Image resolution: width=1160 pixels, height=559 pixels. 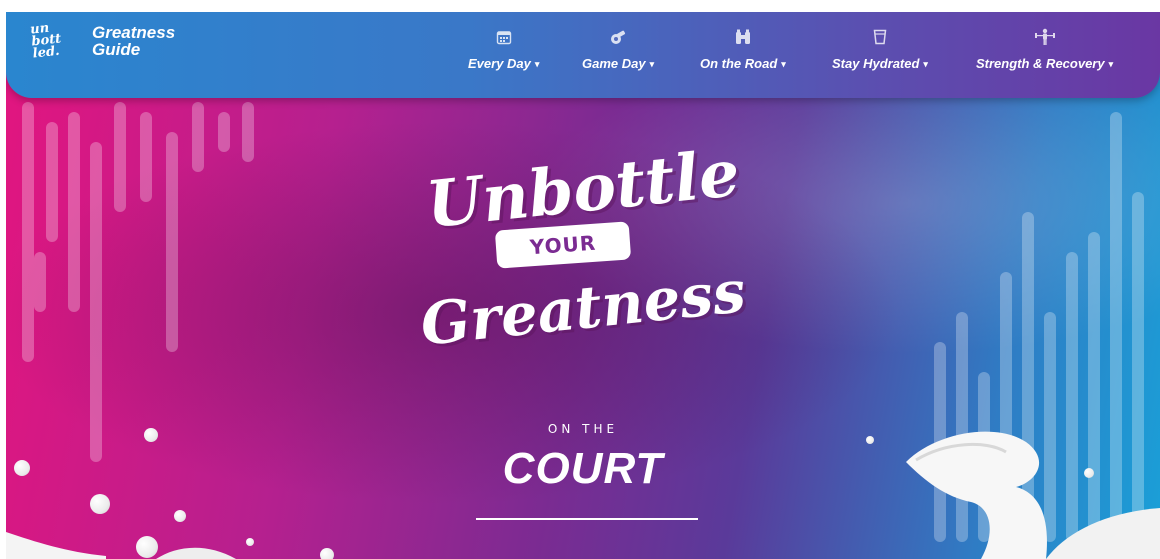 I want to click on nav-strength-recovery: Strength & Recovery ▾, so click(x=1044, y=48).